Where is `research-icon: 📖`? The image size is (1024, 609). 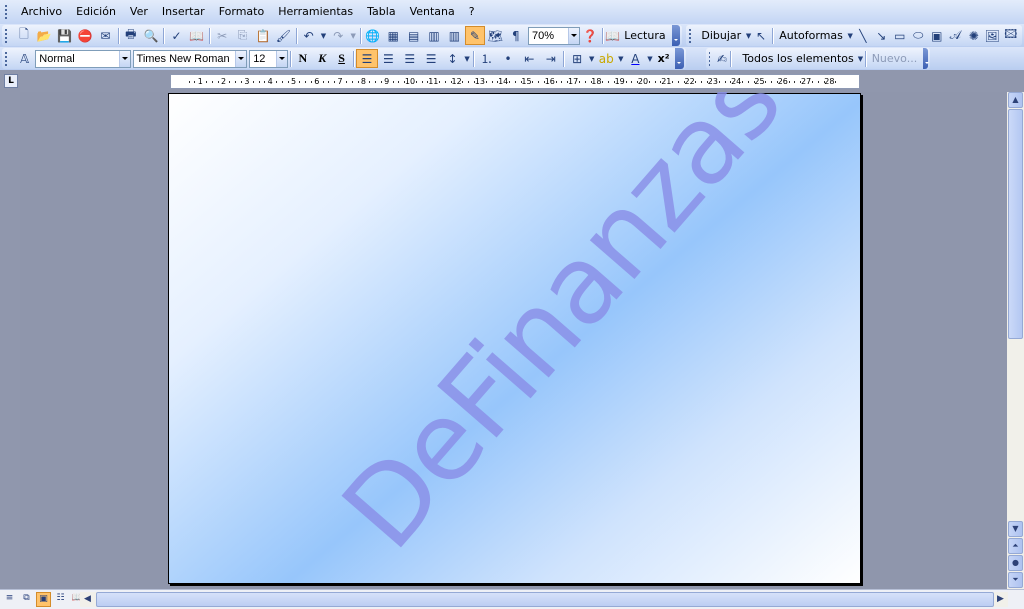
research-icon: 📖 is located at coordinates (197, 35).